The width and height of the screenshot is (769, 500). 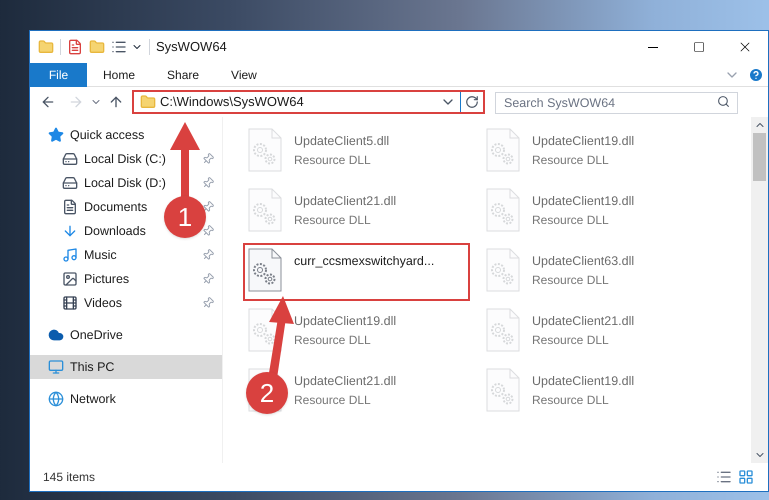 I want to click on film-icon, so click(x=70, y=303).